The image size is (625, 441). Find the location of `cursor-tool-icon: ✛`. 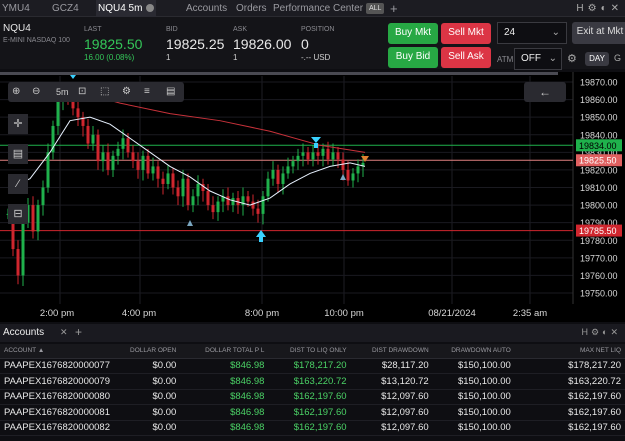

cursor-tool-icon: ✛ is located at coordinates (18, 124).